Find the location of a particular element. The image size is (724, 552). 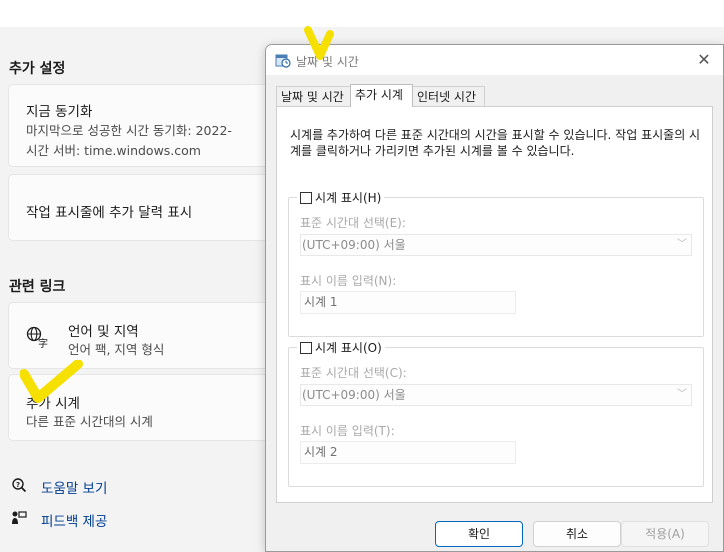

close-button: ✕ is located at coordinates (704, 60).